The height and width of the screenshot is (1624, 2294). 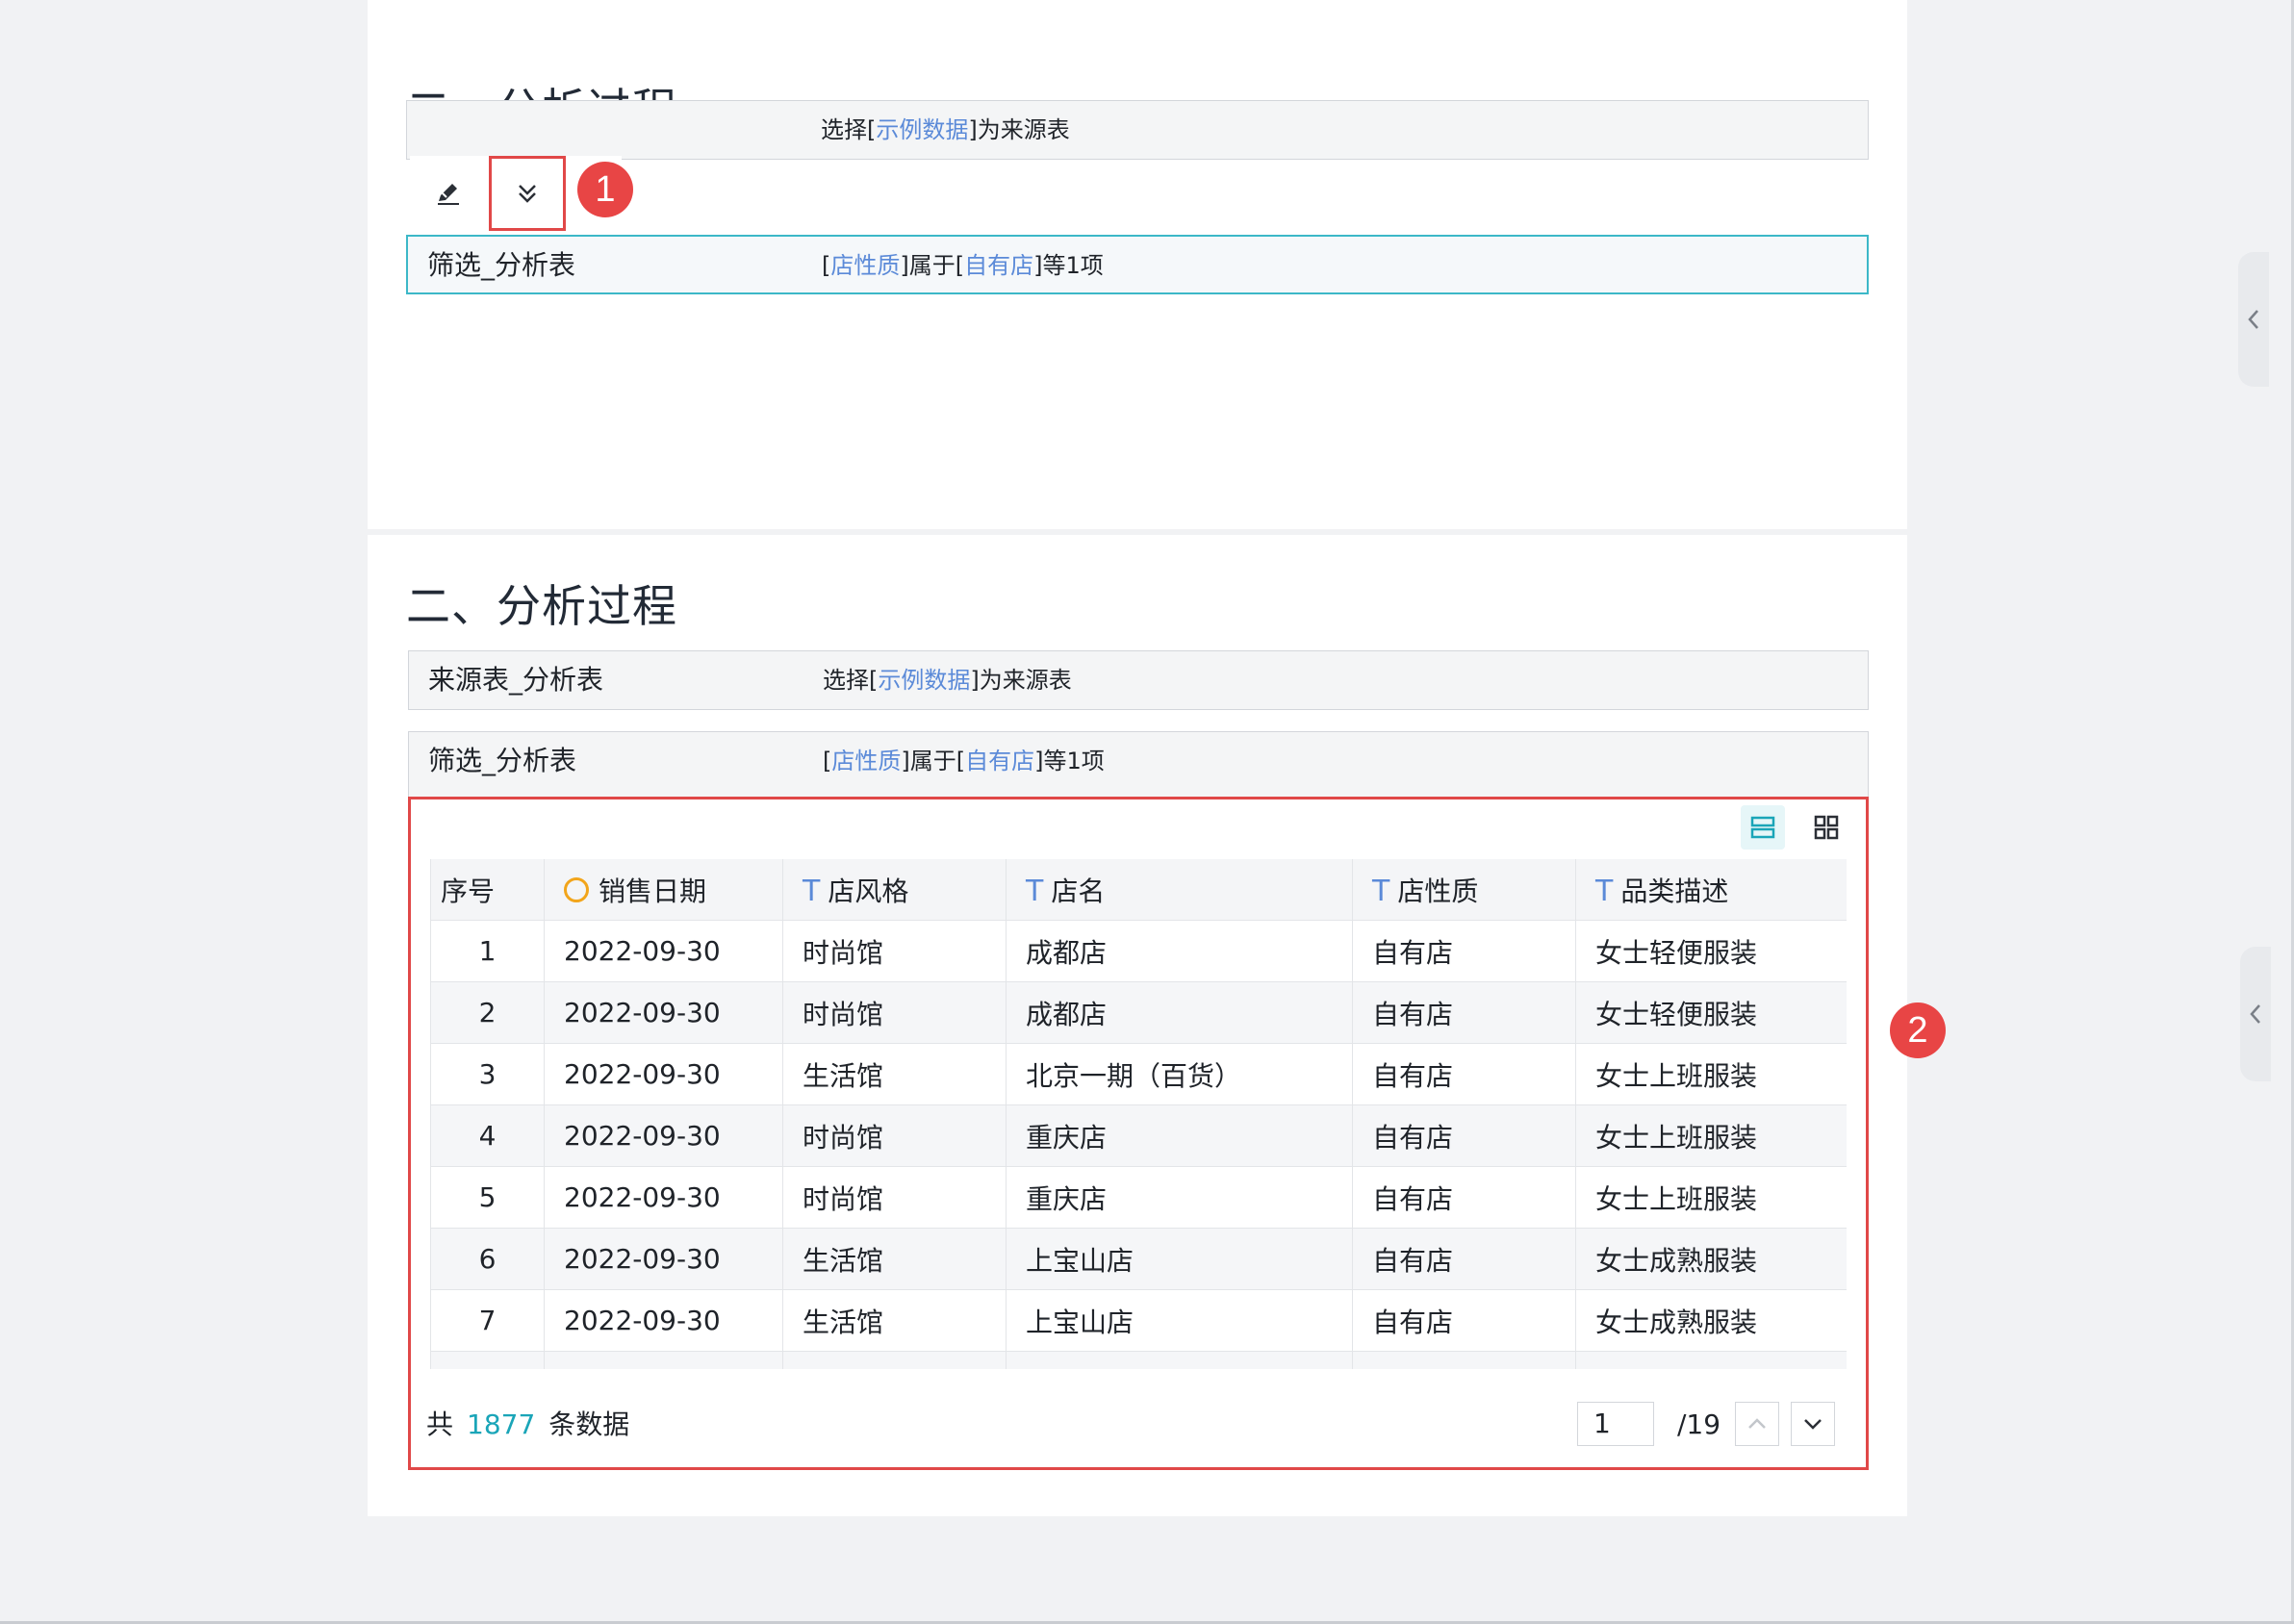 What do you see at coordinates (1138, 680) in the screenshot?
I see `source-table-step: 来源表_分析表 选择[示例数据]为来源表` at bounding box center [1138, 680].